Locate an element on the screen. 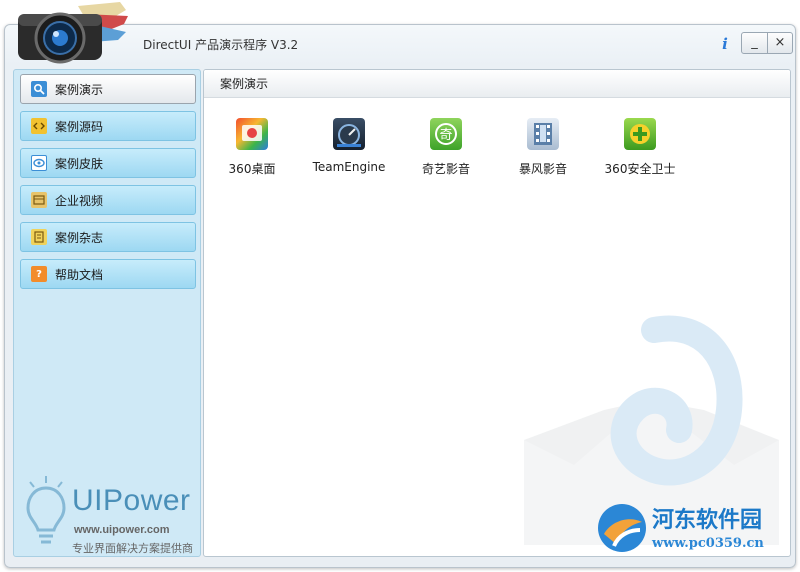  help-icon: ? is located at coordinates (39, 274).